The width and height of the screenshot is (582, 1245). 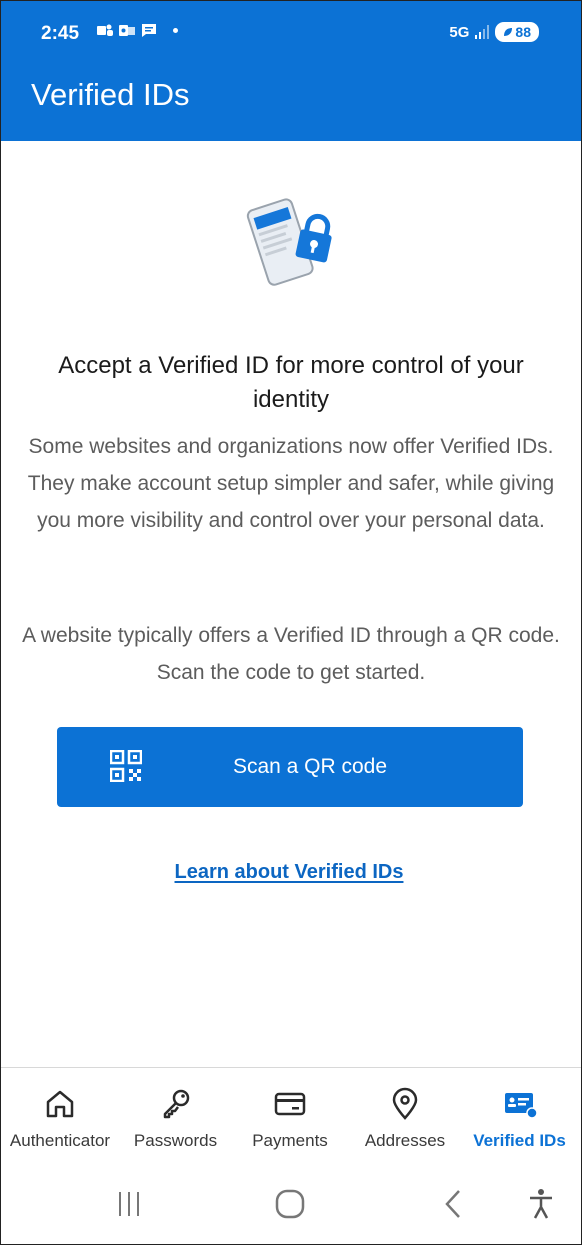 I want to click on phone-lock-illustration, so click(x=289, y=242).